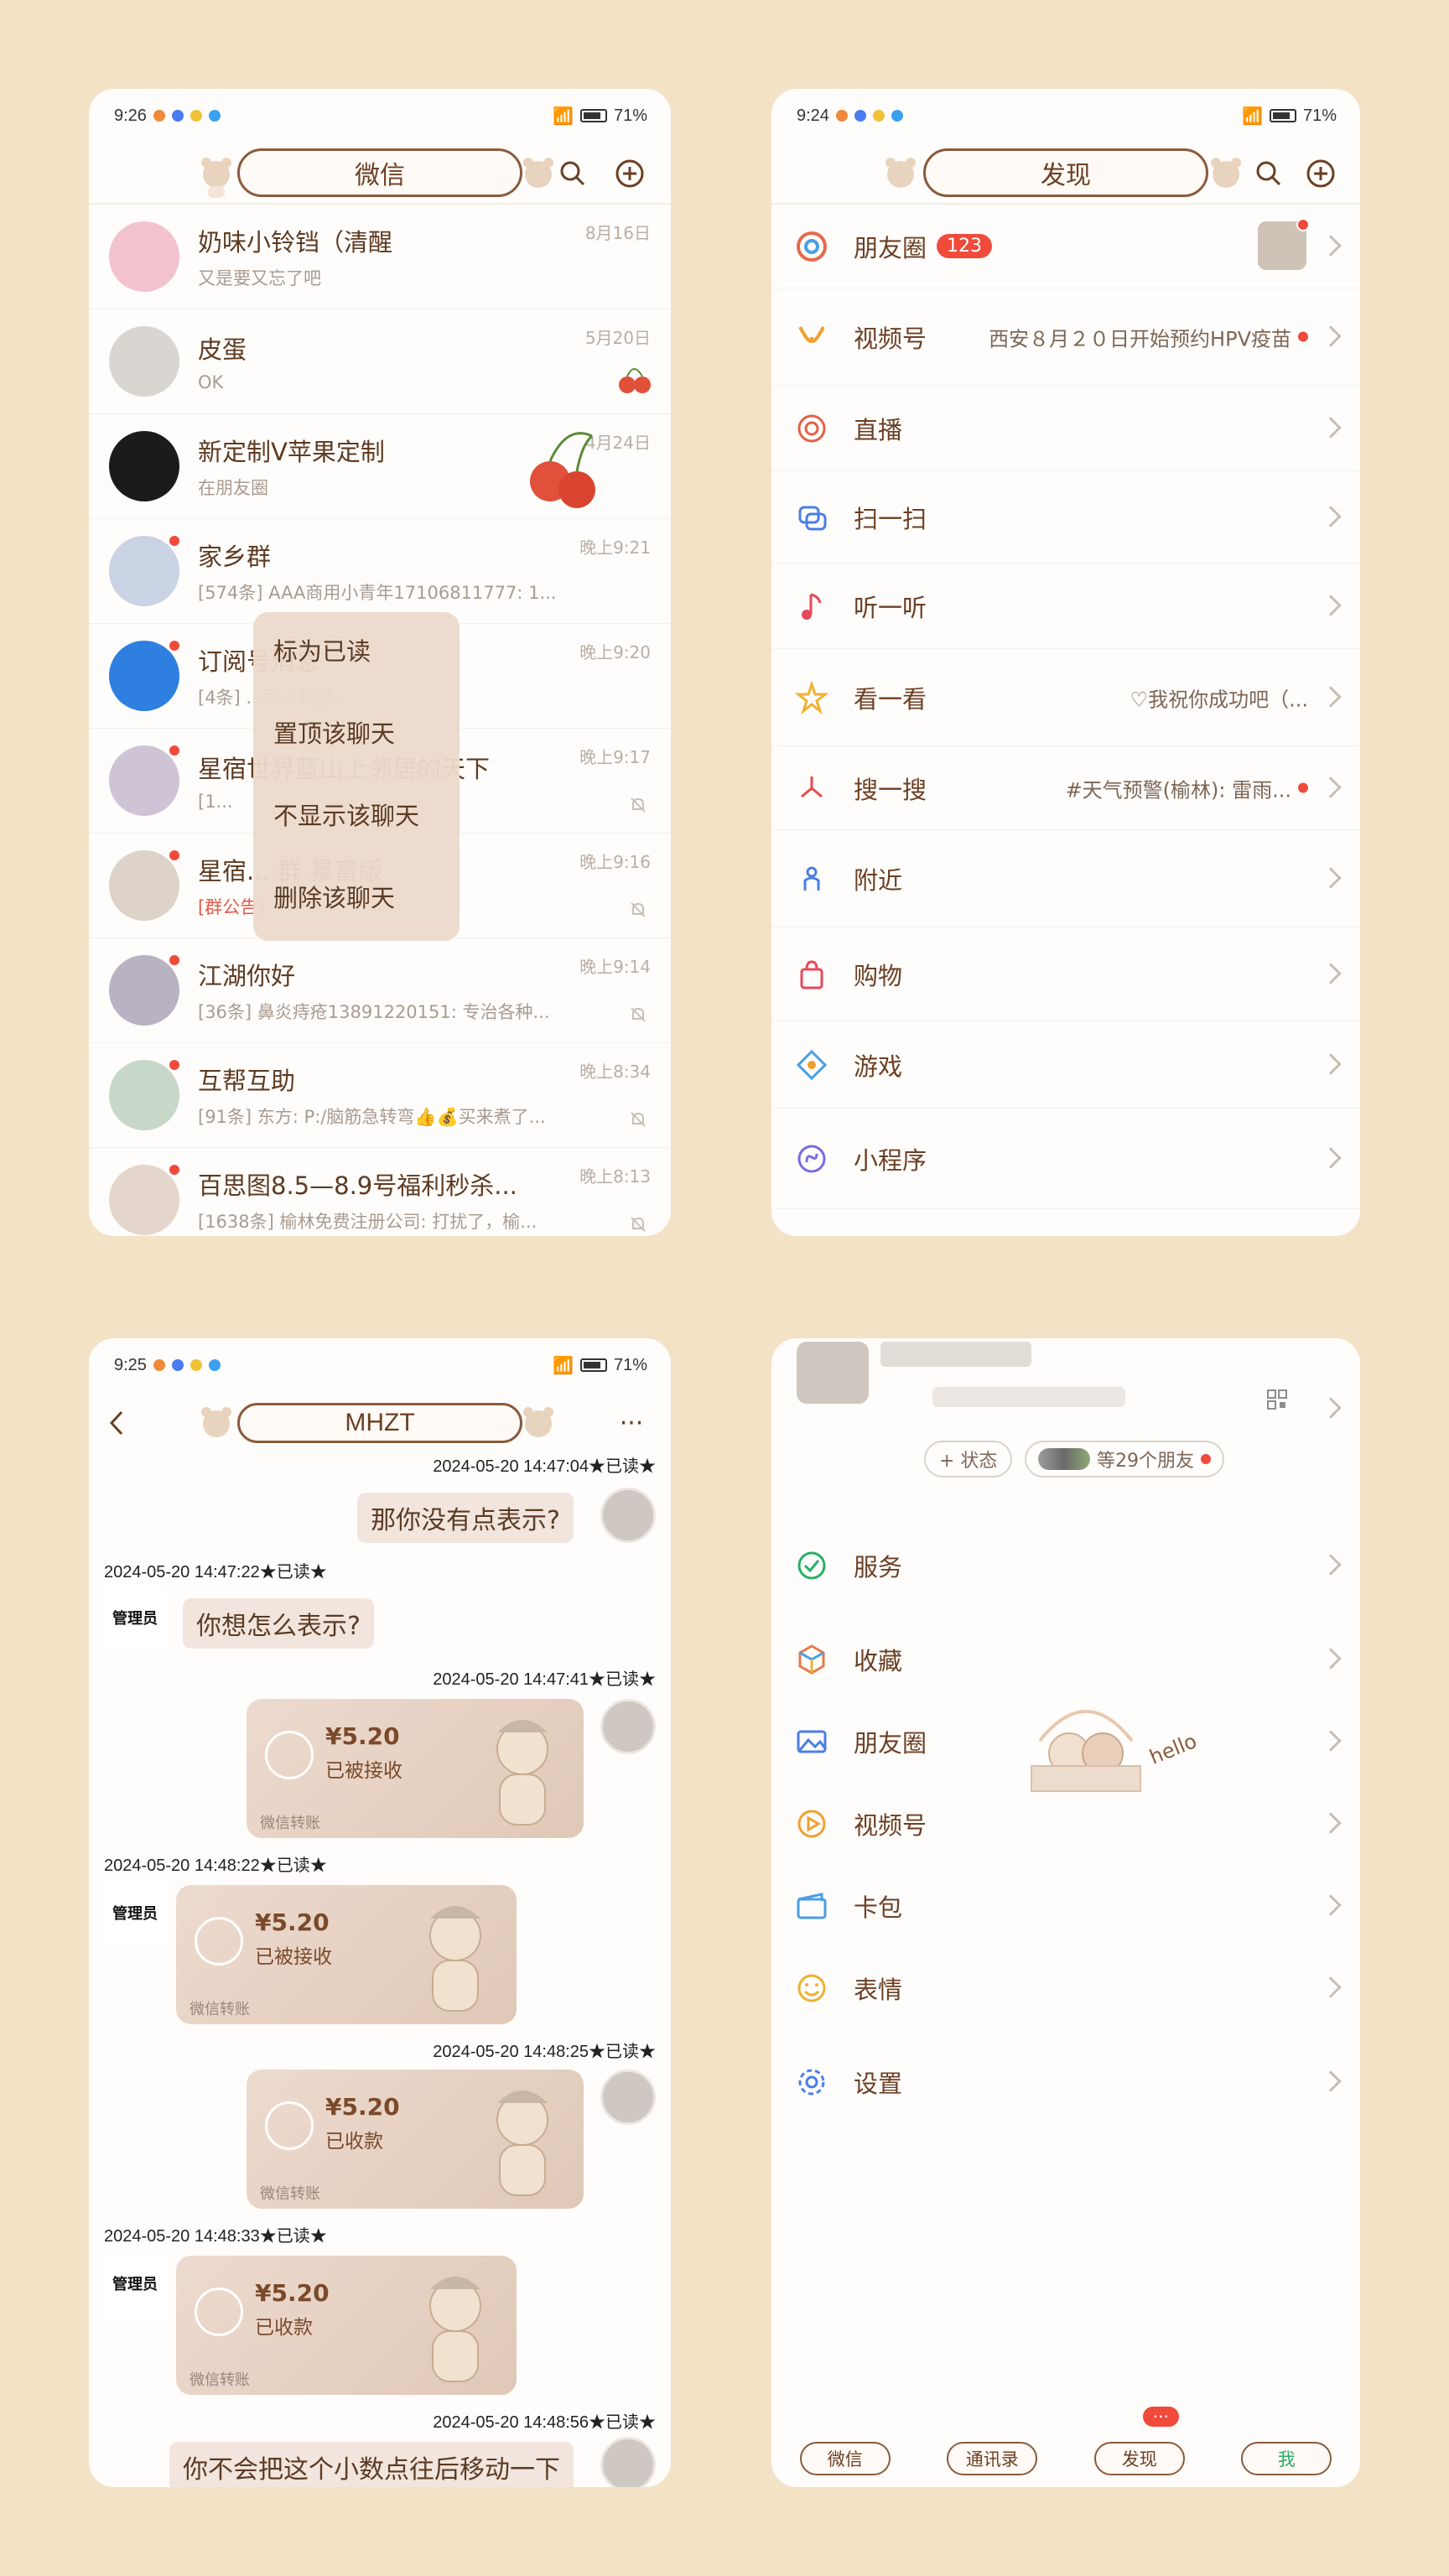  I want to click on chat-row: 奶味小铃铛（清醒 又是要又忘了吧 8月16日, so click(380, 257).